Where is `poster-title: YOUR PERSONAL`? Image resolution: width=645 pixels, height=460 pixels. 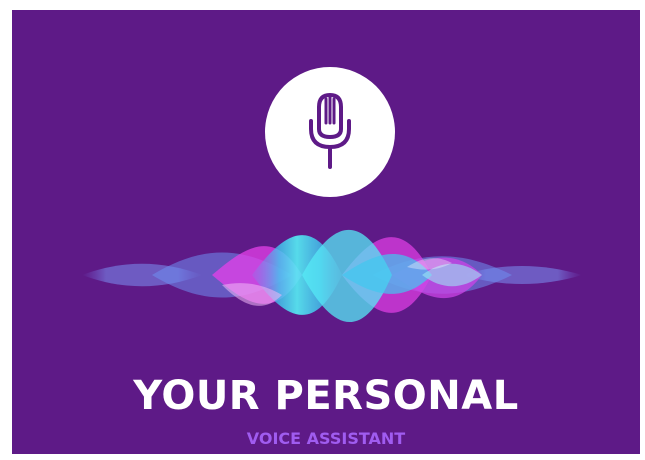 poster-title: YOUR PERSONAL is located at coordinates (326, 396).